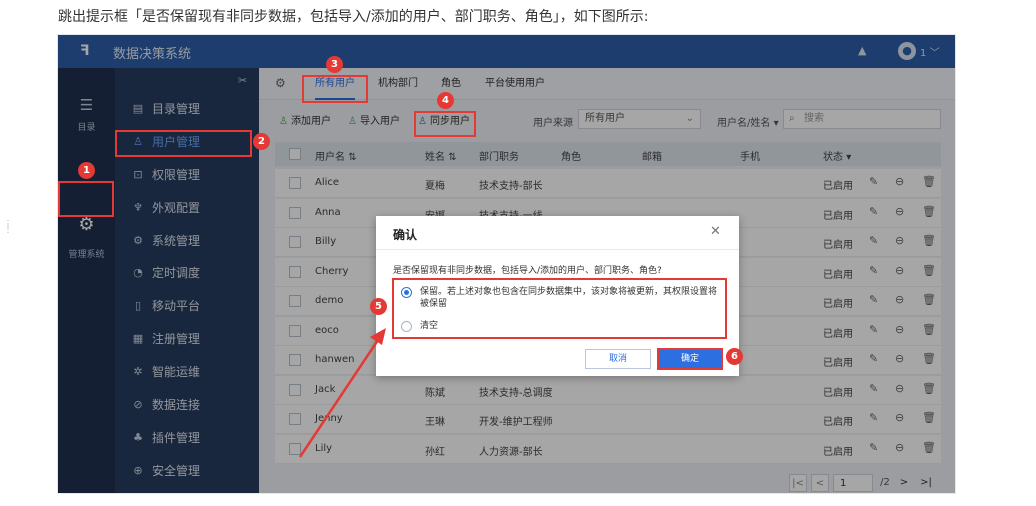 The width and height of the screenshot is (1036, 506). Describe the element at coordinates (334, 64) in the screenshot. I see `step-badge-3: 3` at that location.